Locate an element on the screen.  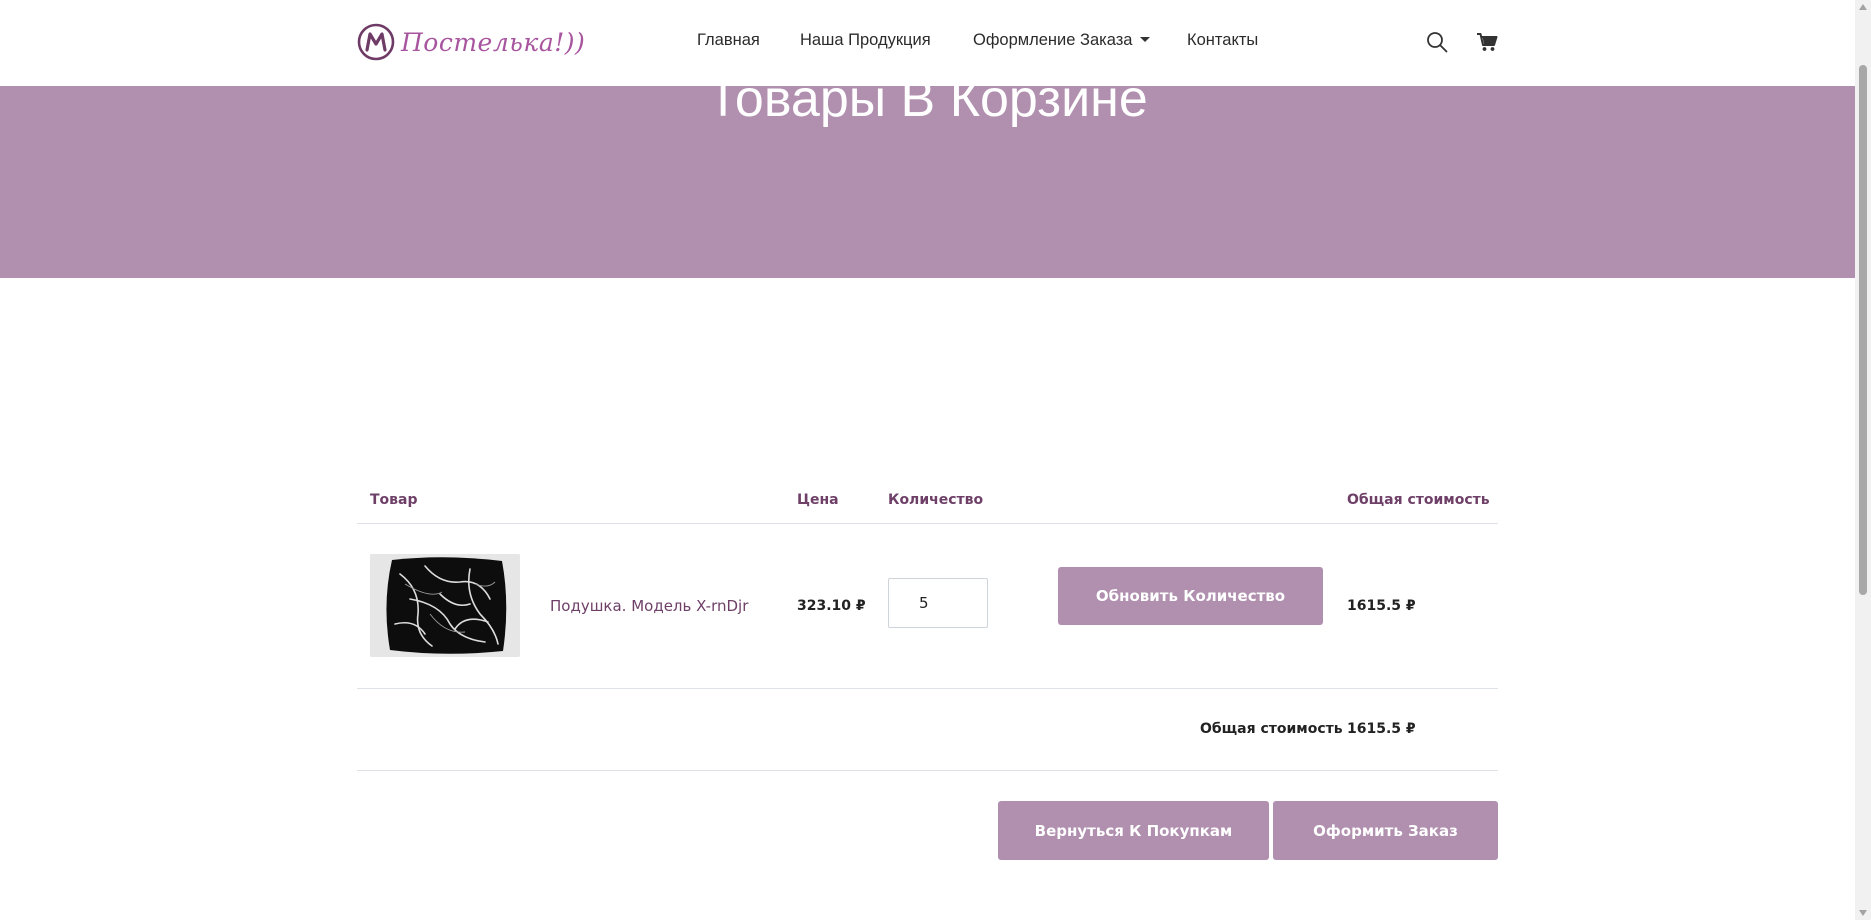
header-product: Товар is located at coordinates (394, 500).